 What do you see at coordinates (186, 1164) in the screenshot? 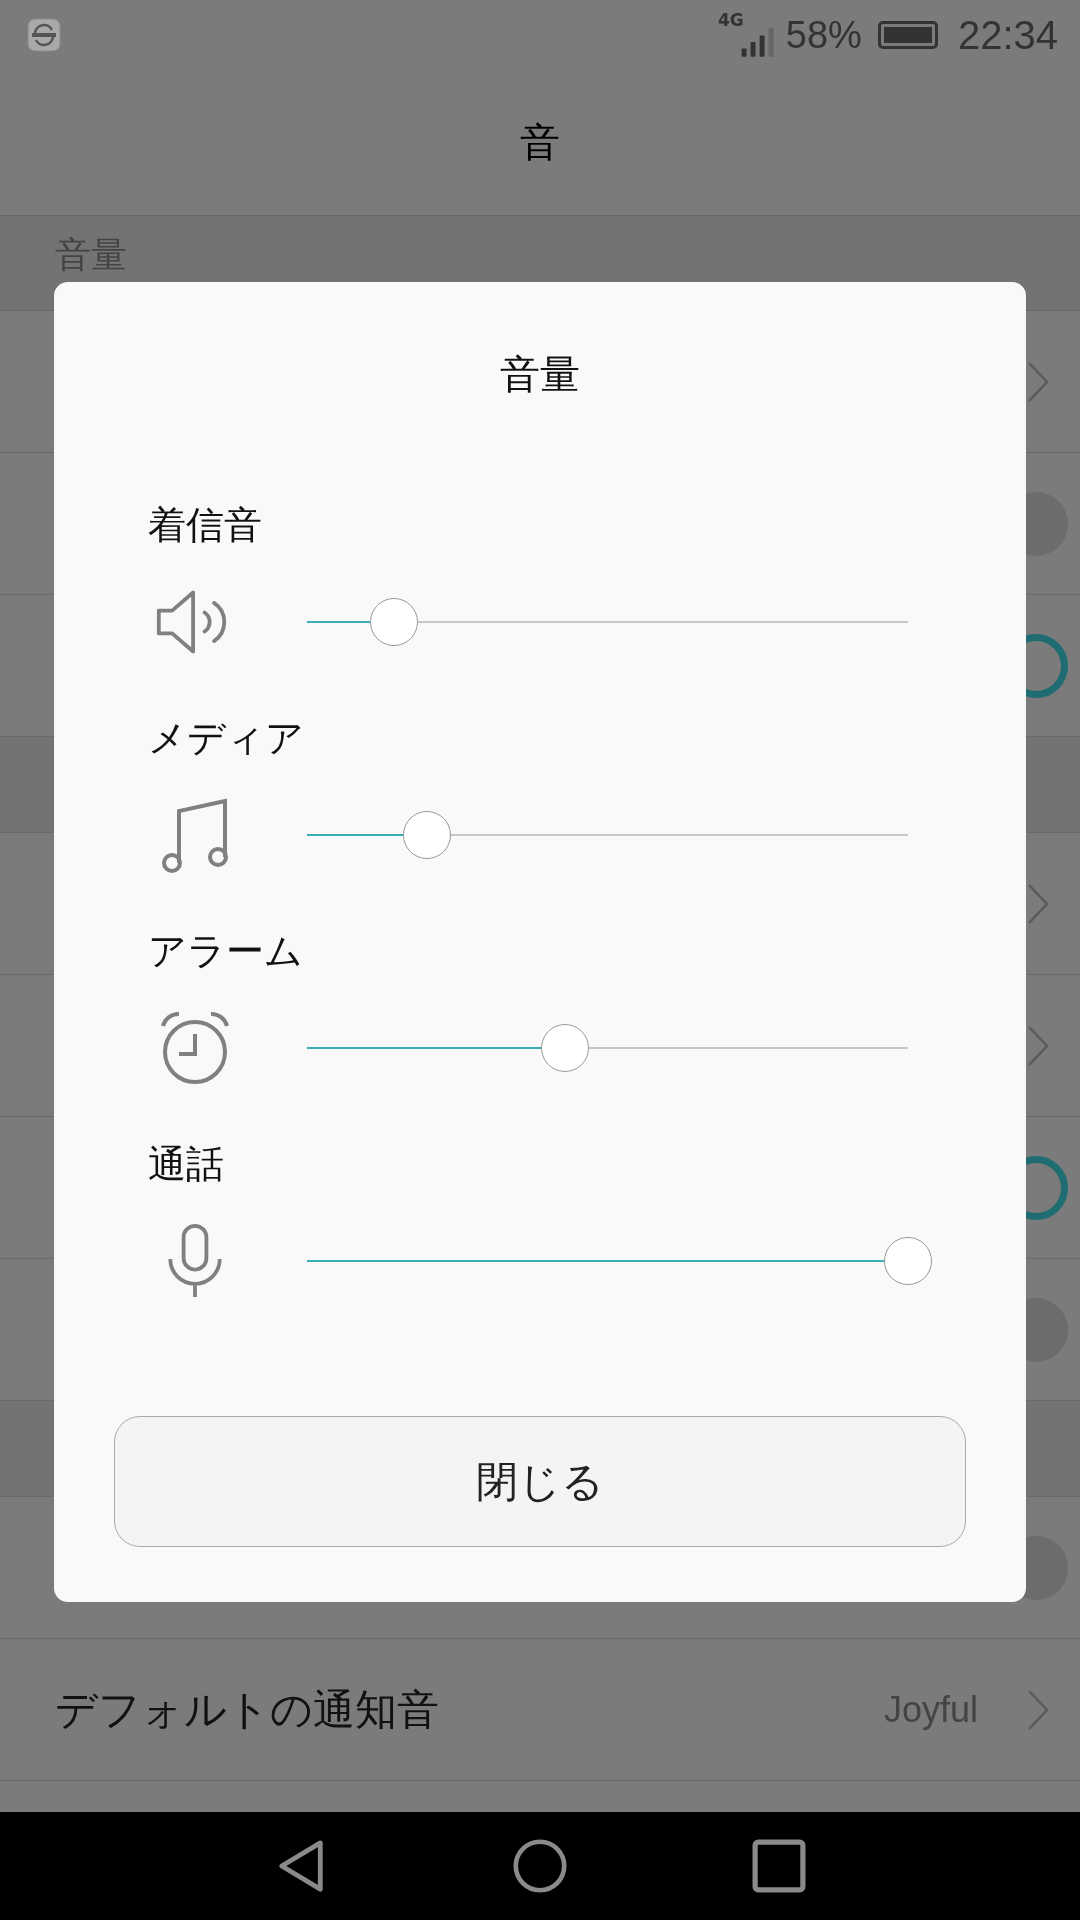
I see `channel-label: 通話` at bounding box center [186, 1164].